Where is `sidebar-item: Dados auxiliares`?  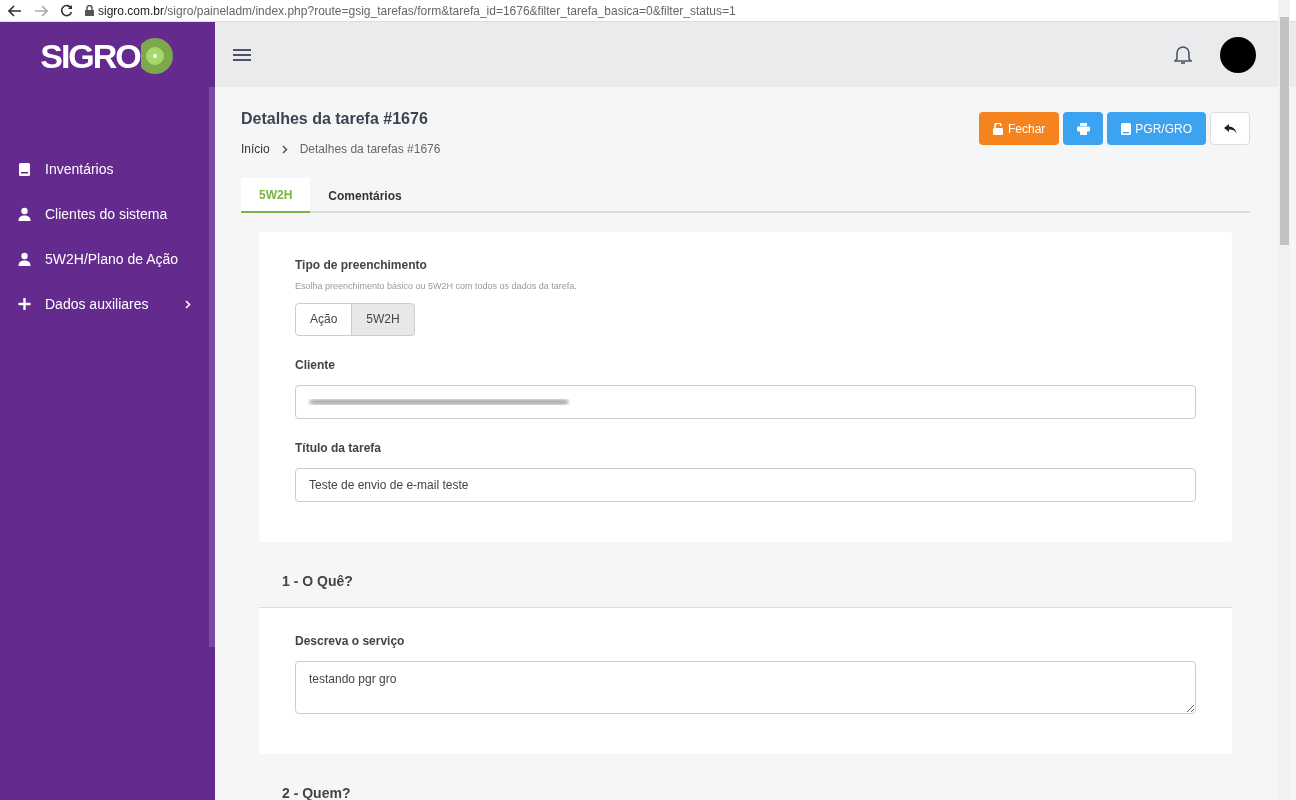
sidebar-item: Dados auxiliares is located at coordinates (104, 304).